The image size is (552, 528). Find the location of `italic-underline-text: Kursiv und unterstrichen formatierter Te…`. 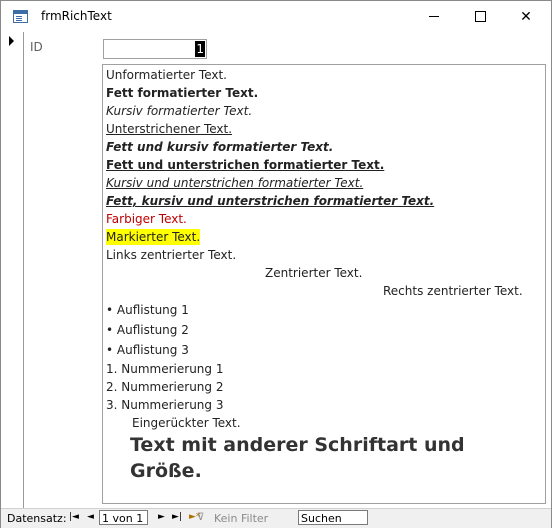

italic-underline-text: Kursiv und unterstrichen formatierter Te… is located at coordinates (235, 183).